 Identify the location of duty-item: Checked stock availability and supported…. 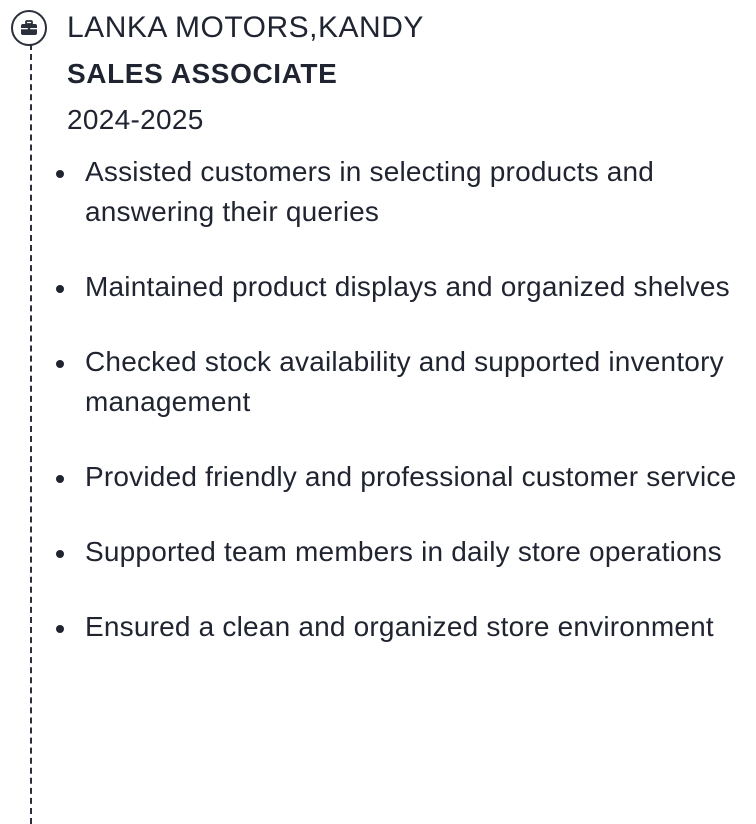
(399, 382).